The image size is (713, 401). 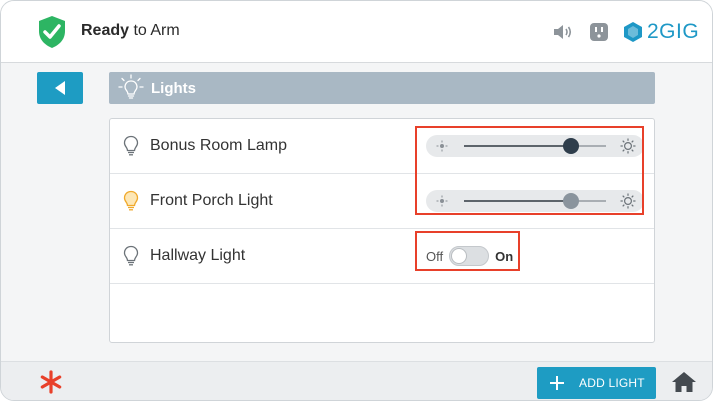 I want to click on brand-name: 2GIG, so click(x=673, y=31).